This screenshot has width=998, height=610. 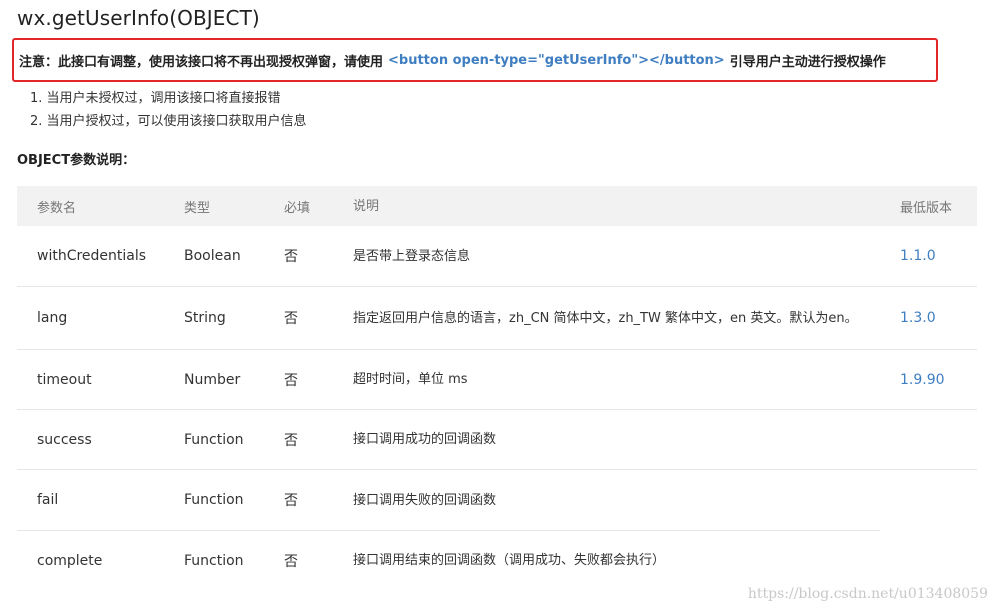 I want to click on watermark: https://blog.csdn.net/u013408059, so click(x=867, y=594).